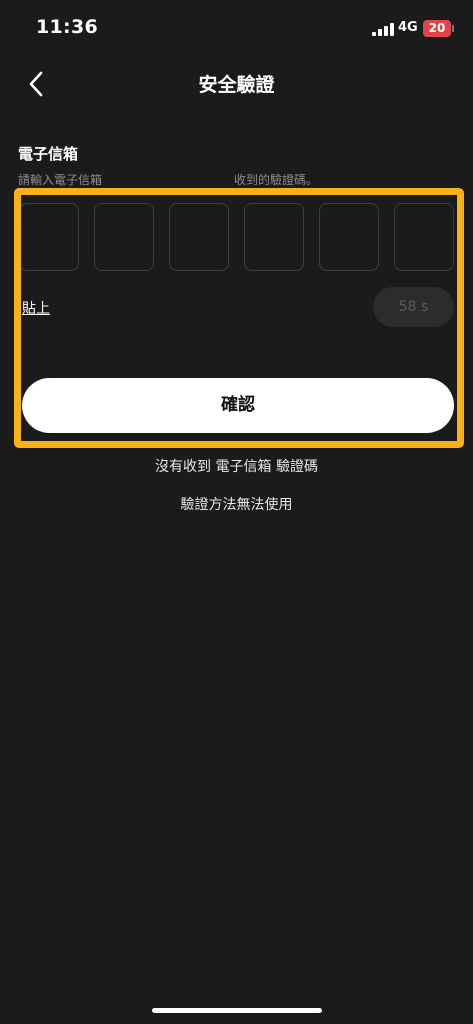  I want to click on page-title: 安全驗證, so click(236, 85).